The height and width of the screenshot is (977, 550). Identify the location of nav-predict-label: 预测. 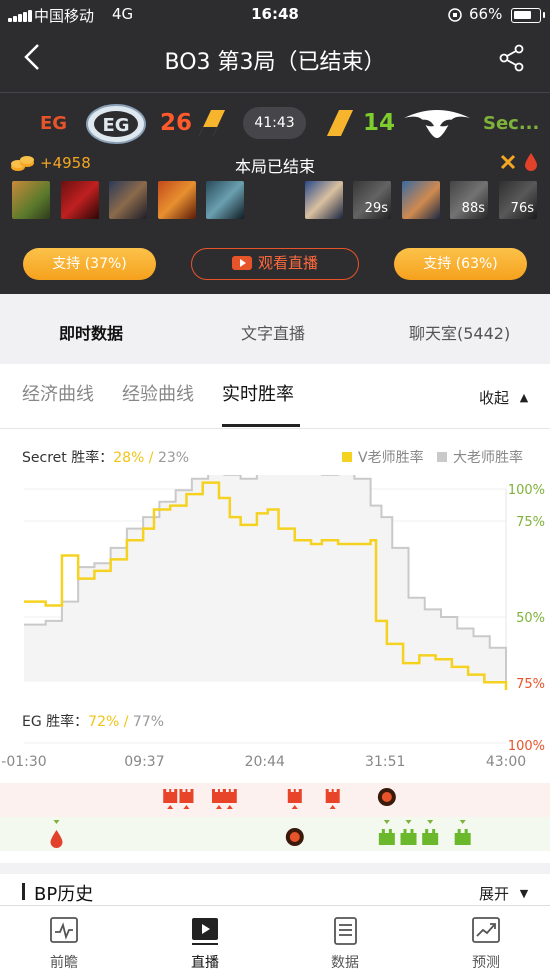
(486, 963).